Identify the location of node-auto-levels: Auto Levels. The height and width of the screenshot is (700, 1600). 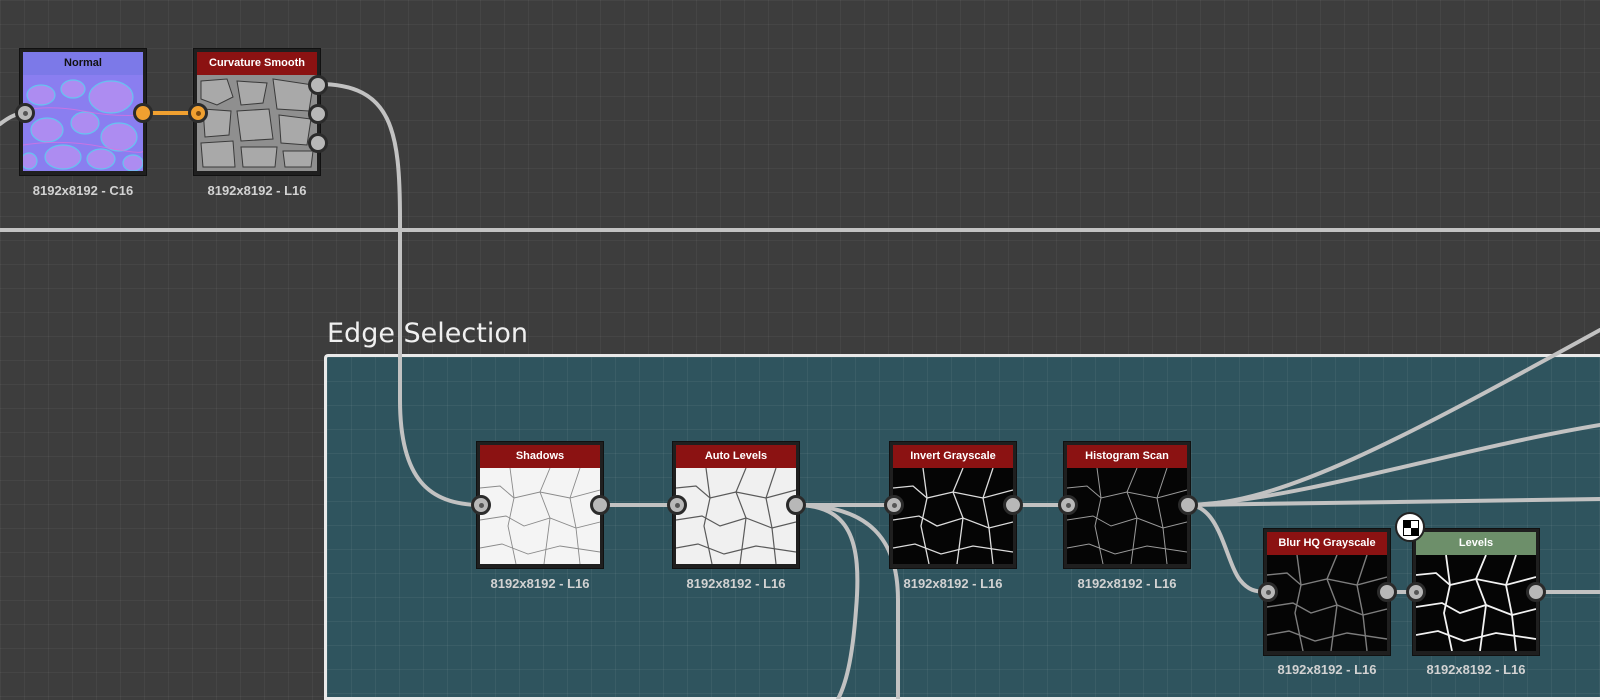
(736, 505).